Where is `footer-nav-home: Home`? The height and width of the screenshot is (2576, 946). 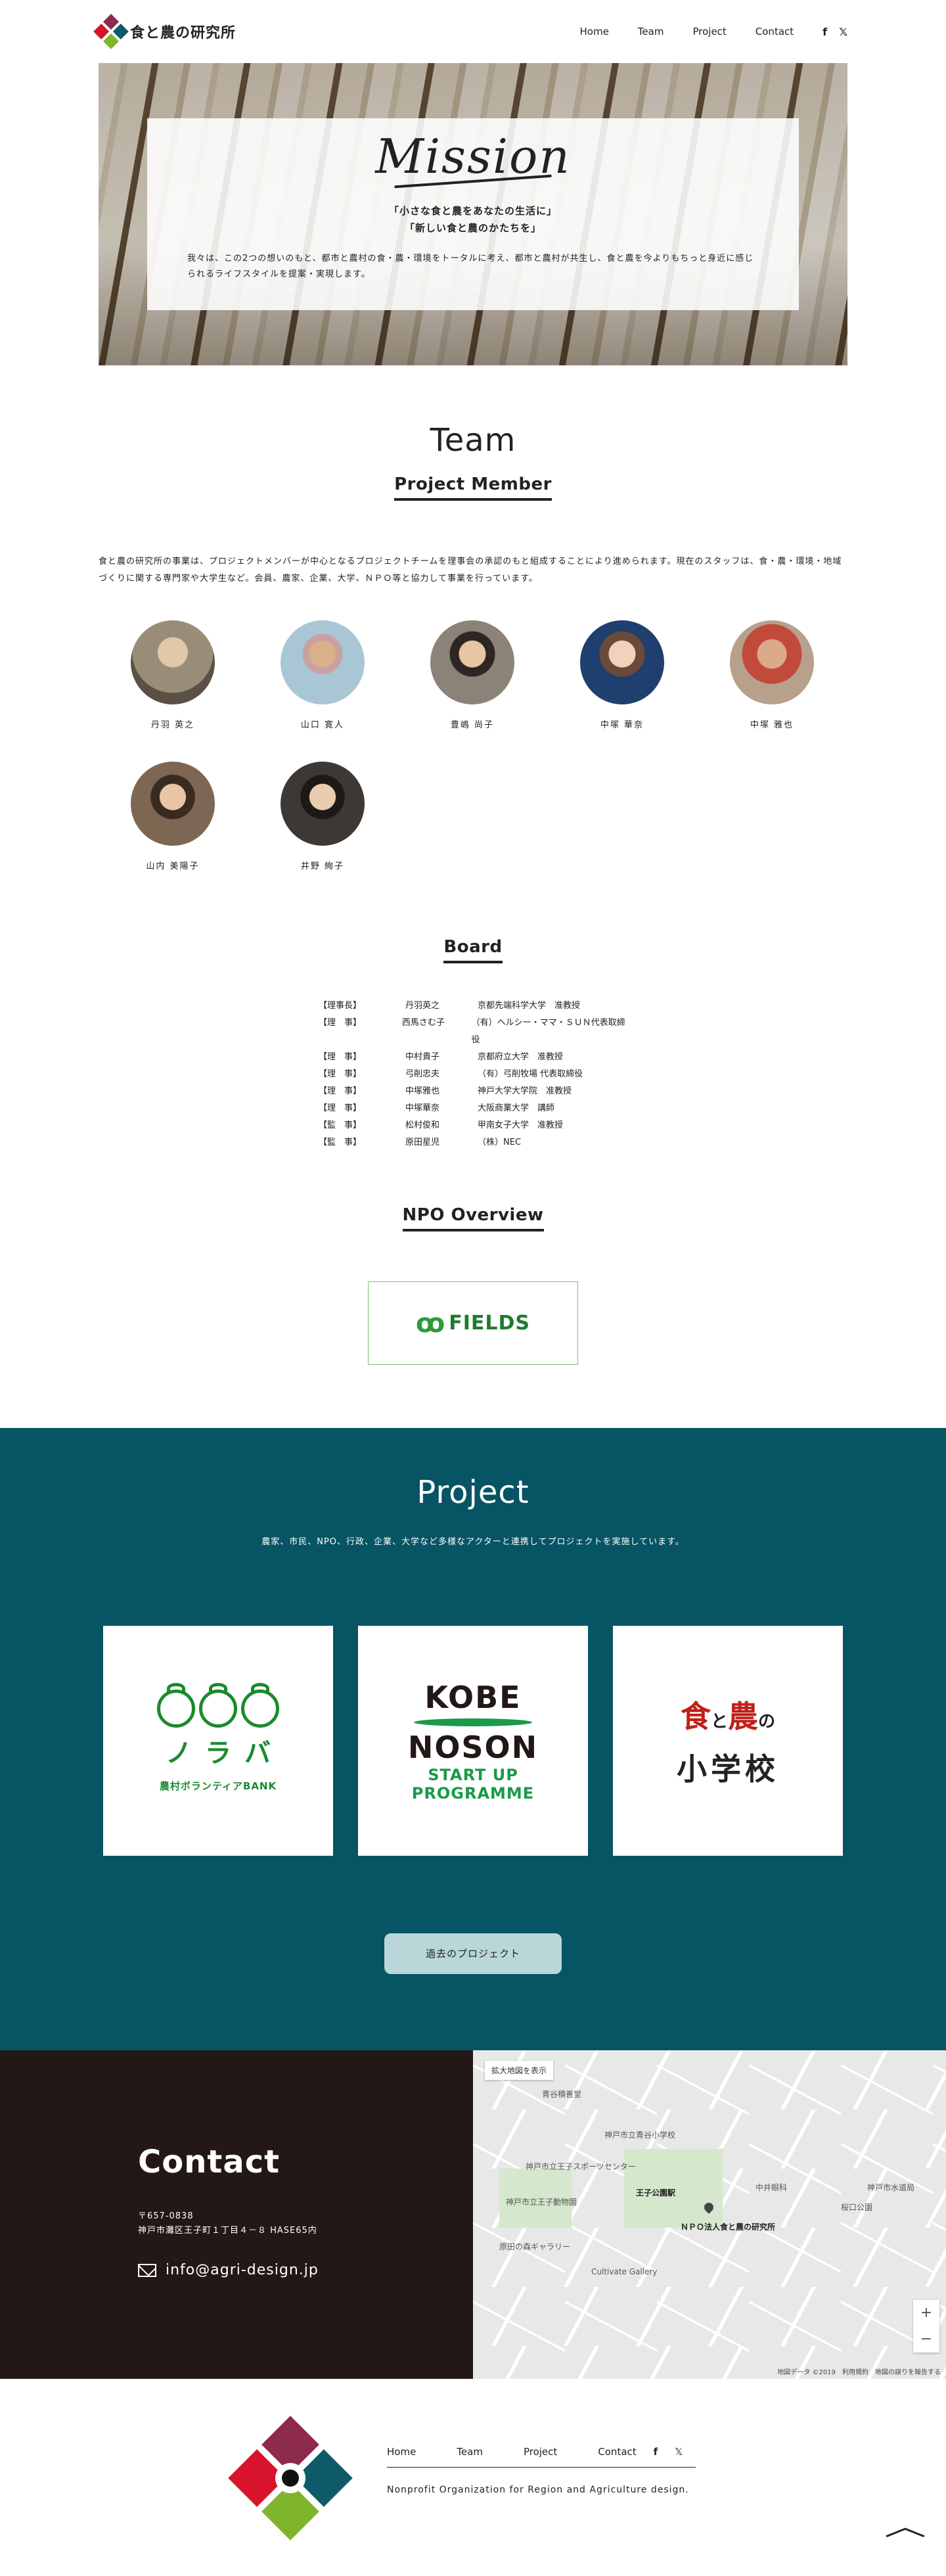 footer-nav-home: Home is located at coordinates (401, 2452).